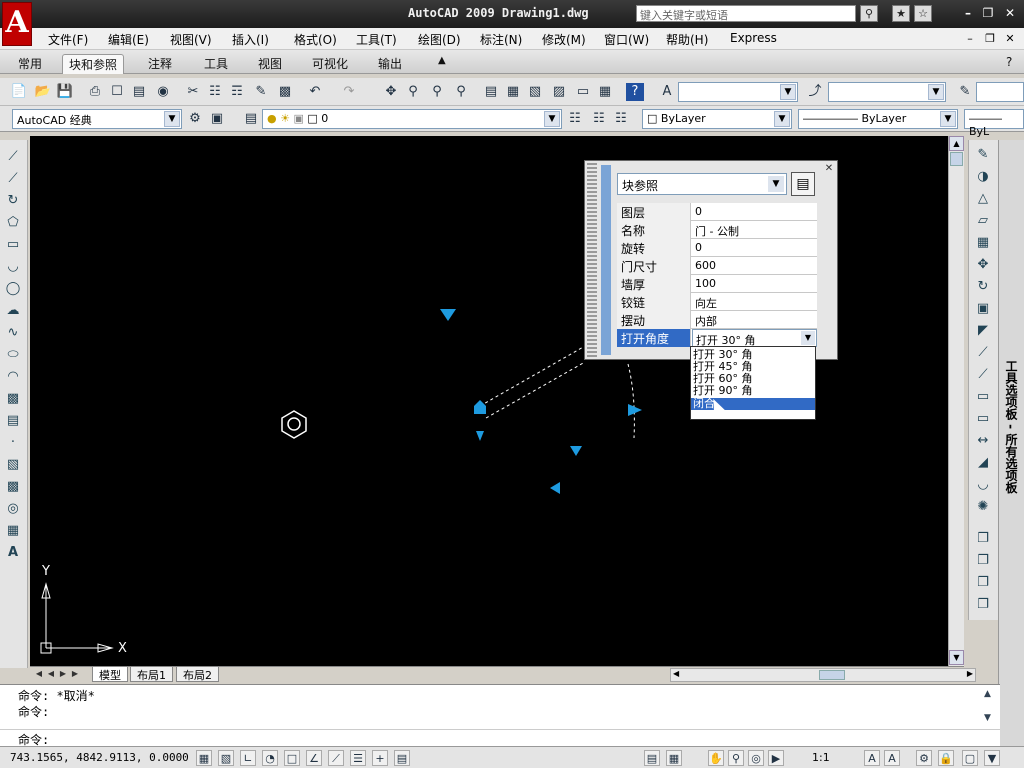 The image size is (1024, 768). Describe the element at coordinates (576, 451) in the screenshot. I see `stretch-grip-down` at that location.